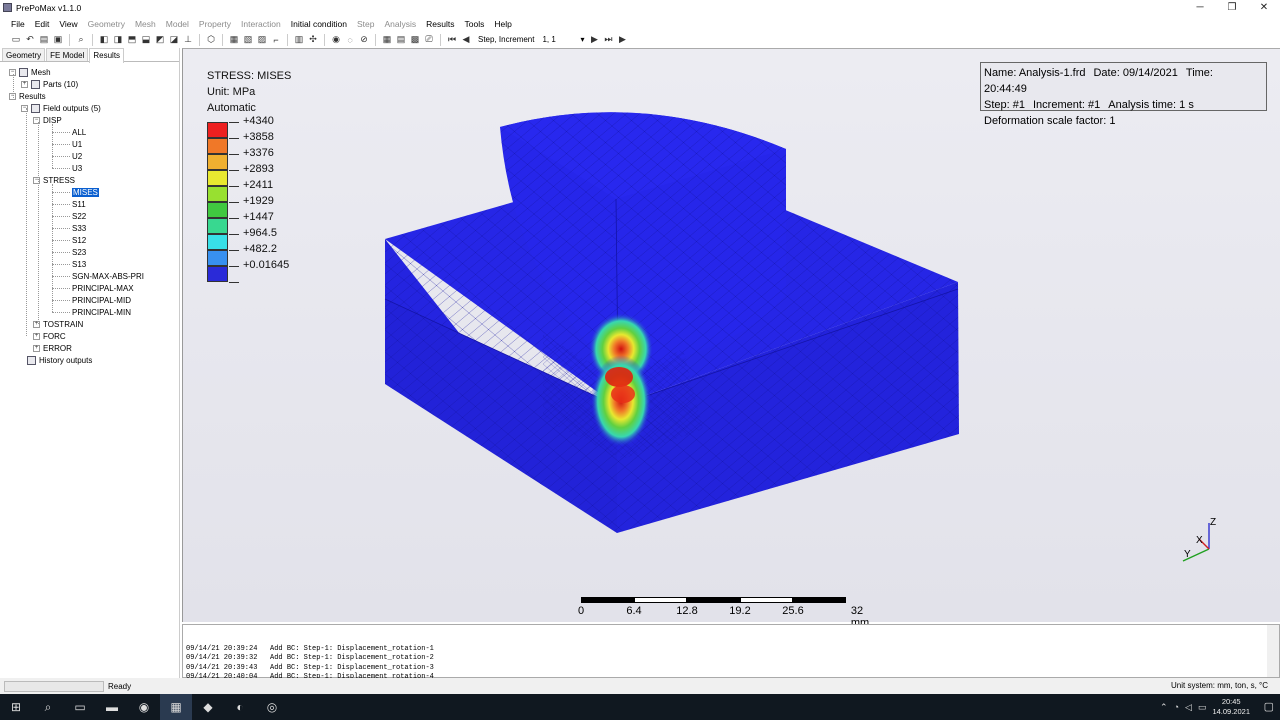 The image size is (1280, 720). I want to click on network-icon: ◔, so click(1176, 707).